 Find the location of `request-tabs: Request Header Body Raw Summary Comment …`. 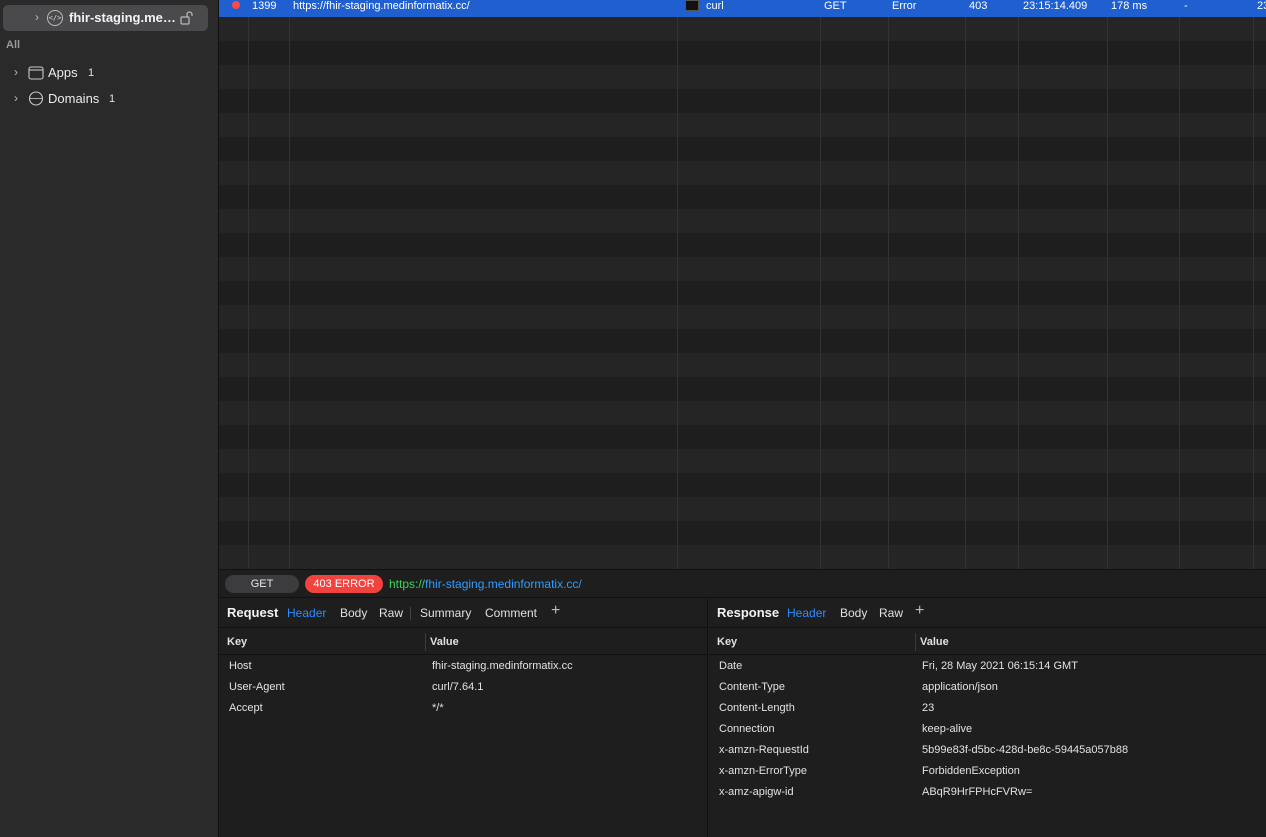

request-tabs: Request Header Body Raw Summary Comment … is located at coordinates (463, 613).